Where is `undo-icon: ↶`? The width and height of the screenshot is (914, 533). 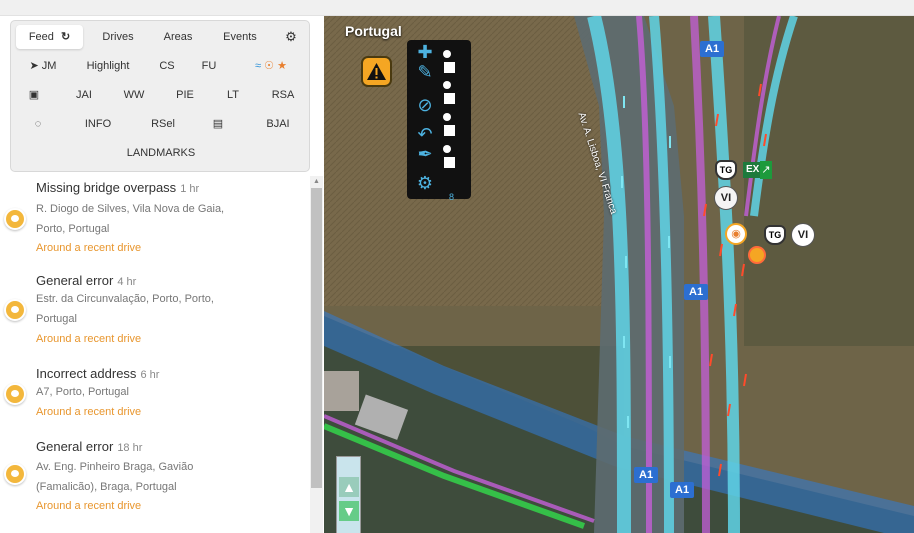 undo-icon: ↶ is located at coordinates (425, 134).